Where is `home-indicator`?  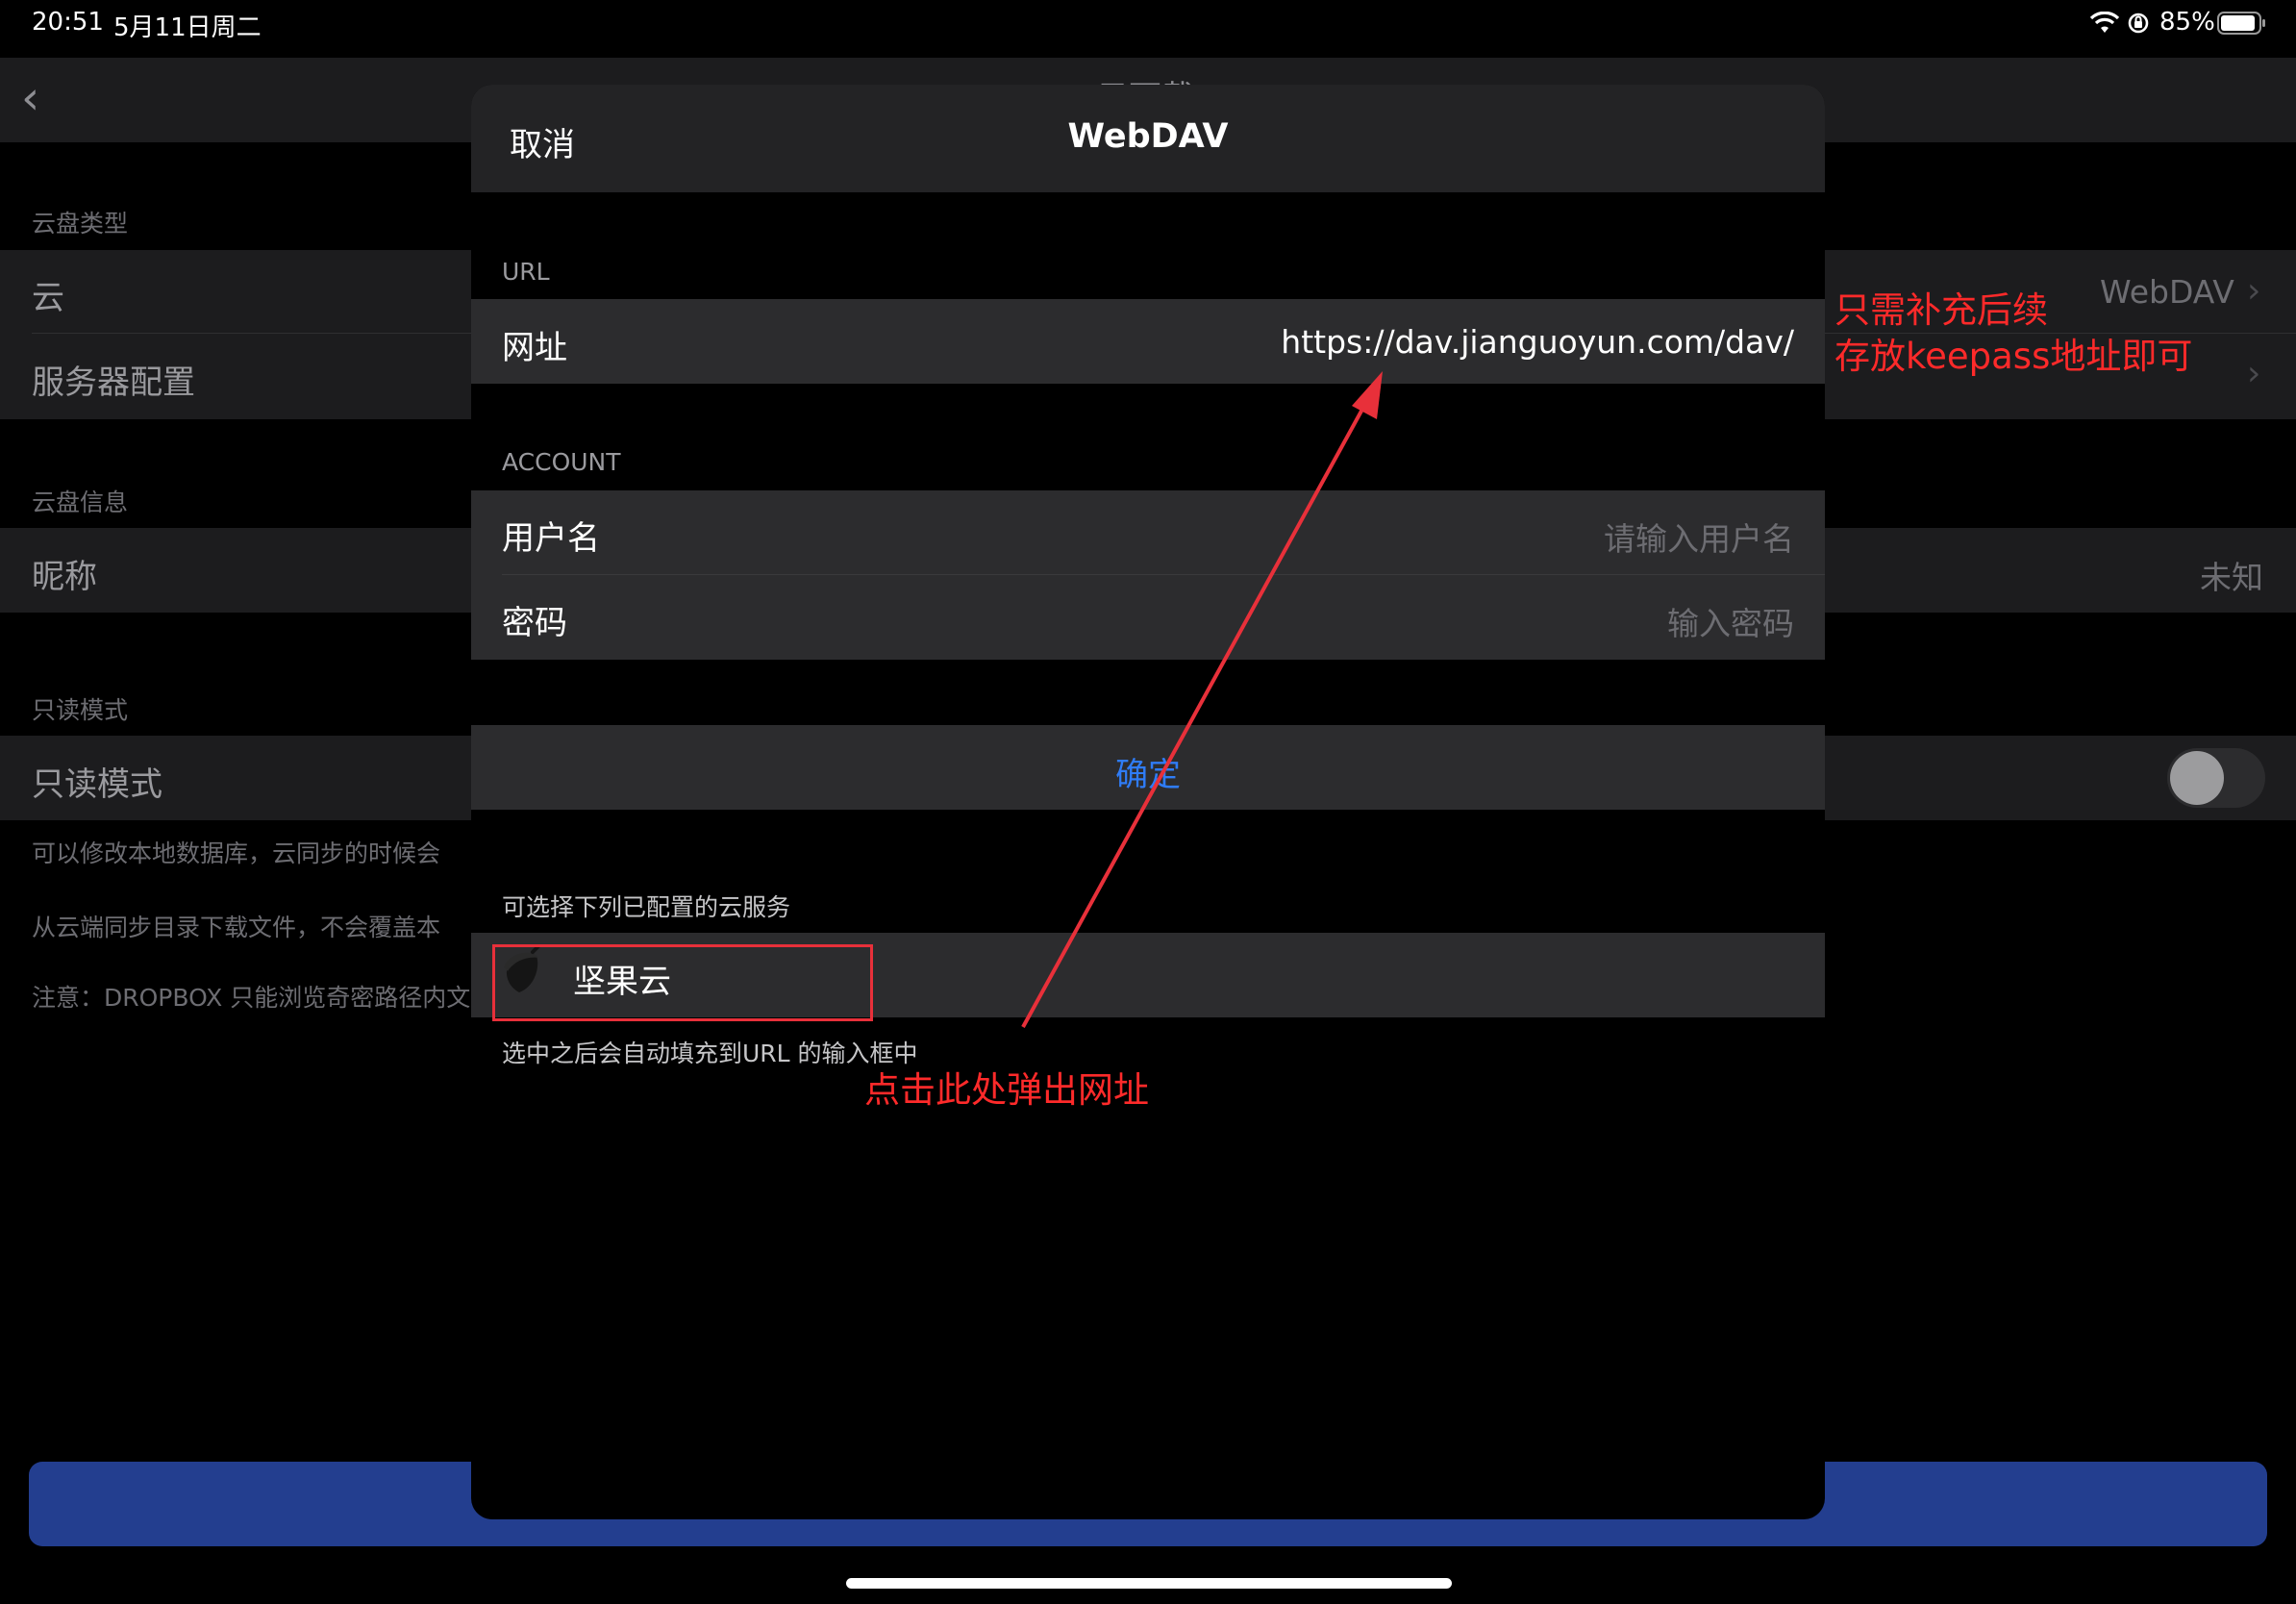
home-indicator is located at coordinates (1149, 1583).